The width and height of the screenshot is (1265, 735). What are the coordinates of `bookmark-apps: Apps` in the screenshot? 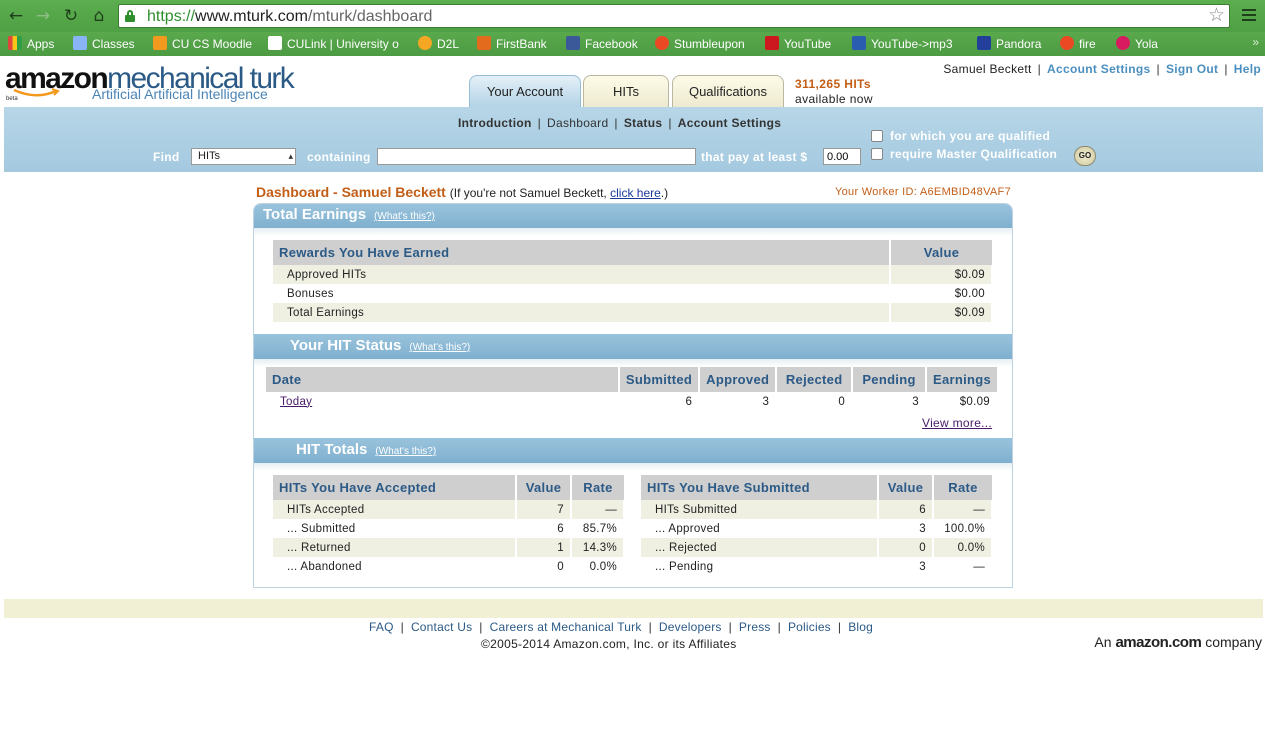 It's located at (31, 44).